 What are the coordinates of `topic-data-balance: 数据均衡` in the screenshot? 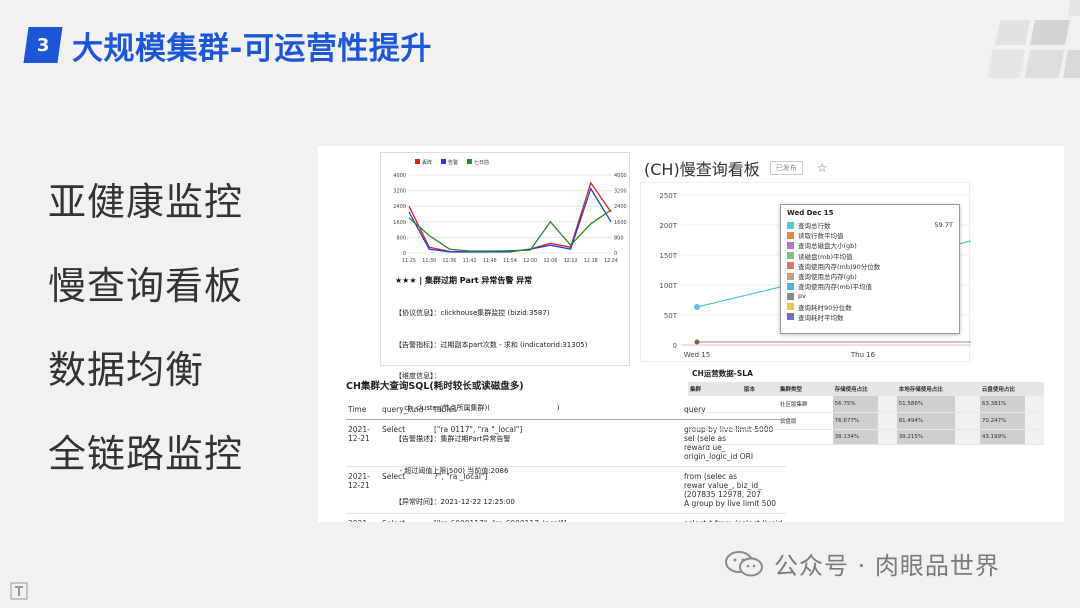 It's located at (126, 370).